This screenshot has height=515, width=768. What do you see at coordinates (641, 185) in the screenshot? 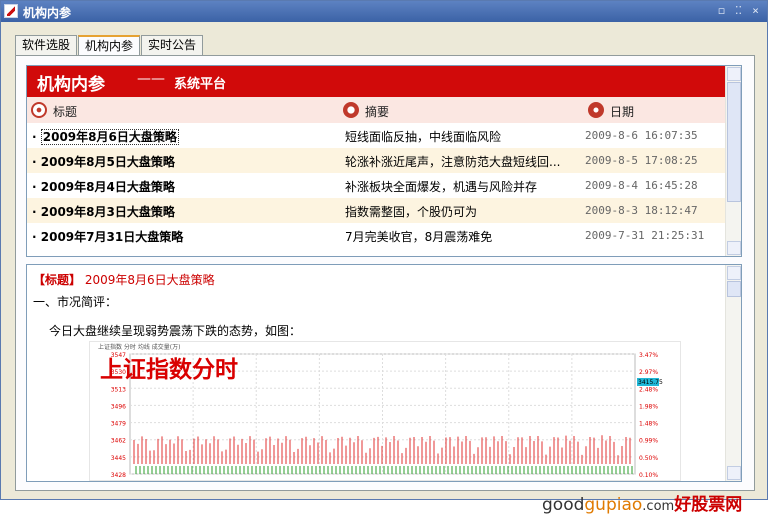
I see `row-date: 2009-8-4 16:45:28` at bounding box center [641, 185].